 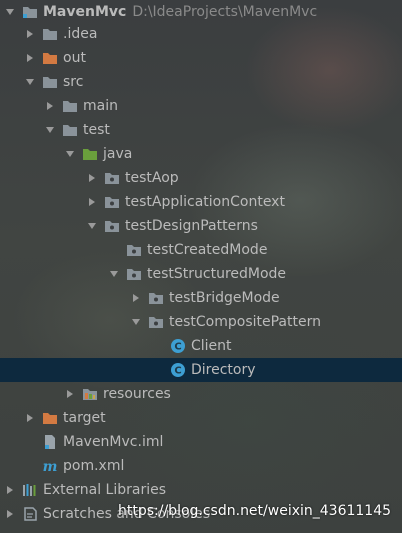 I want to click on tree-label-testcompositepattern: testCompositePattern, so click(x=245, y=322).